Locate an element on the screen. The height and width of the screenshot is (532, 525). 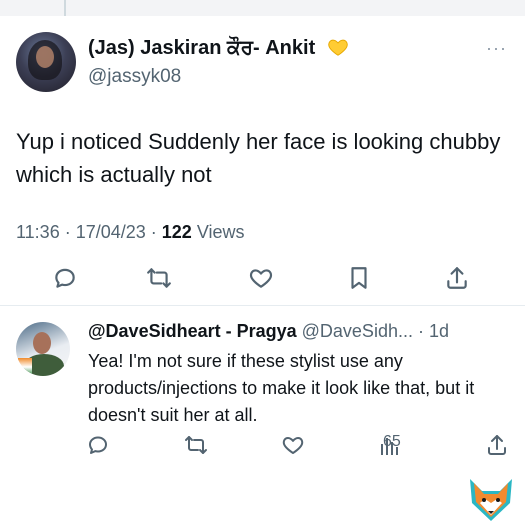
top-strip is located at coordinates (262, 8).